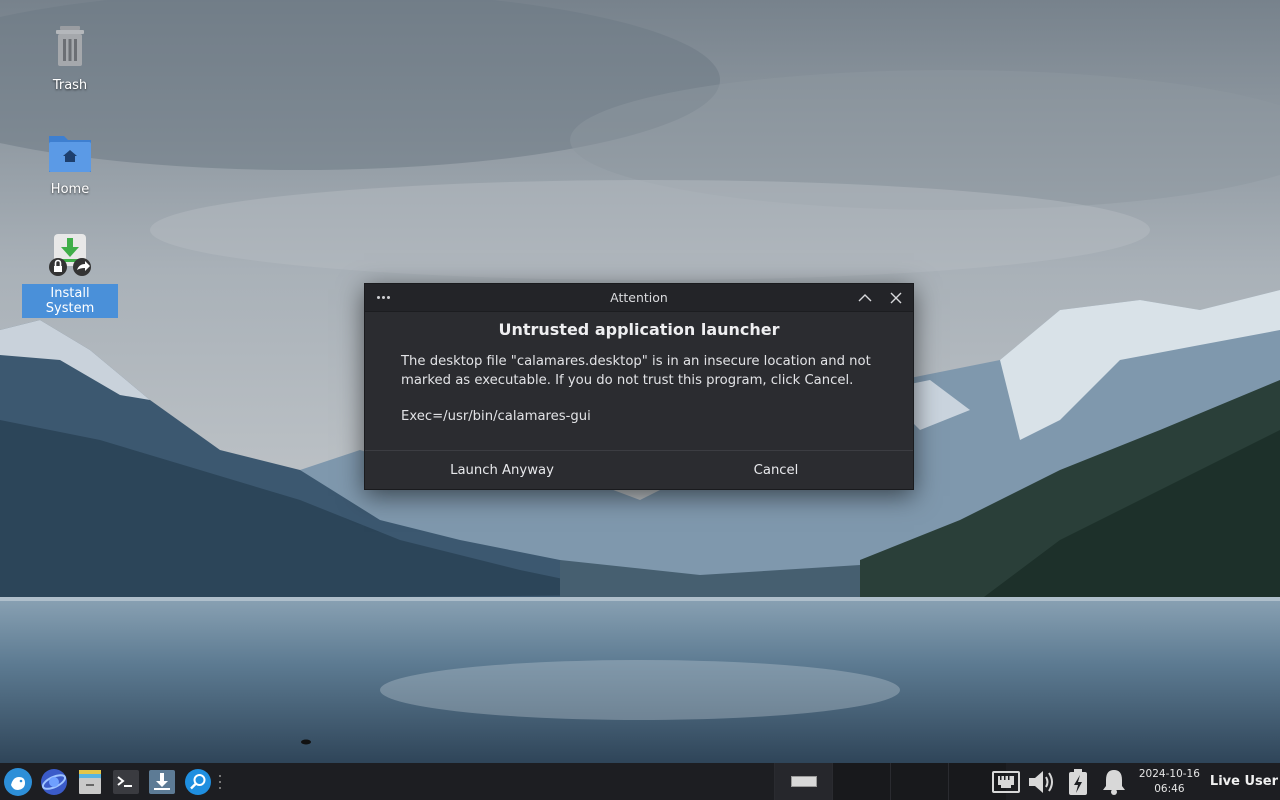  I want to click on notifications-icon, so click(1113, 782).